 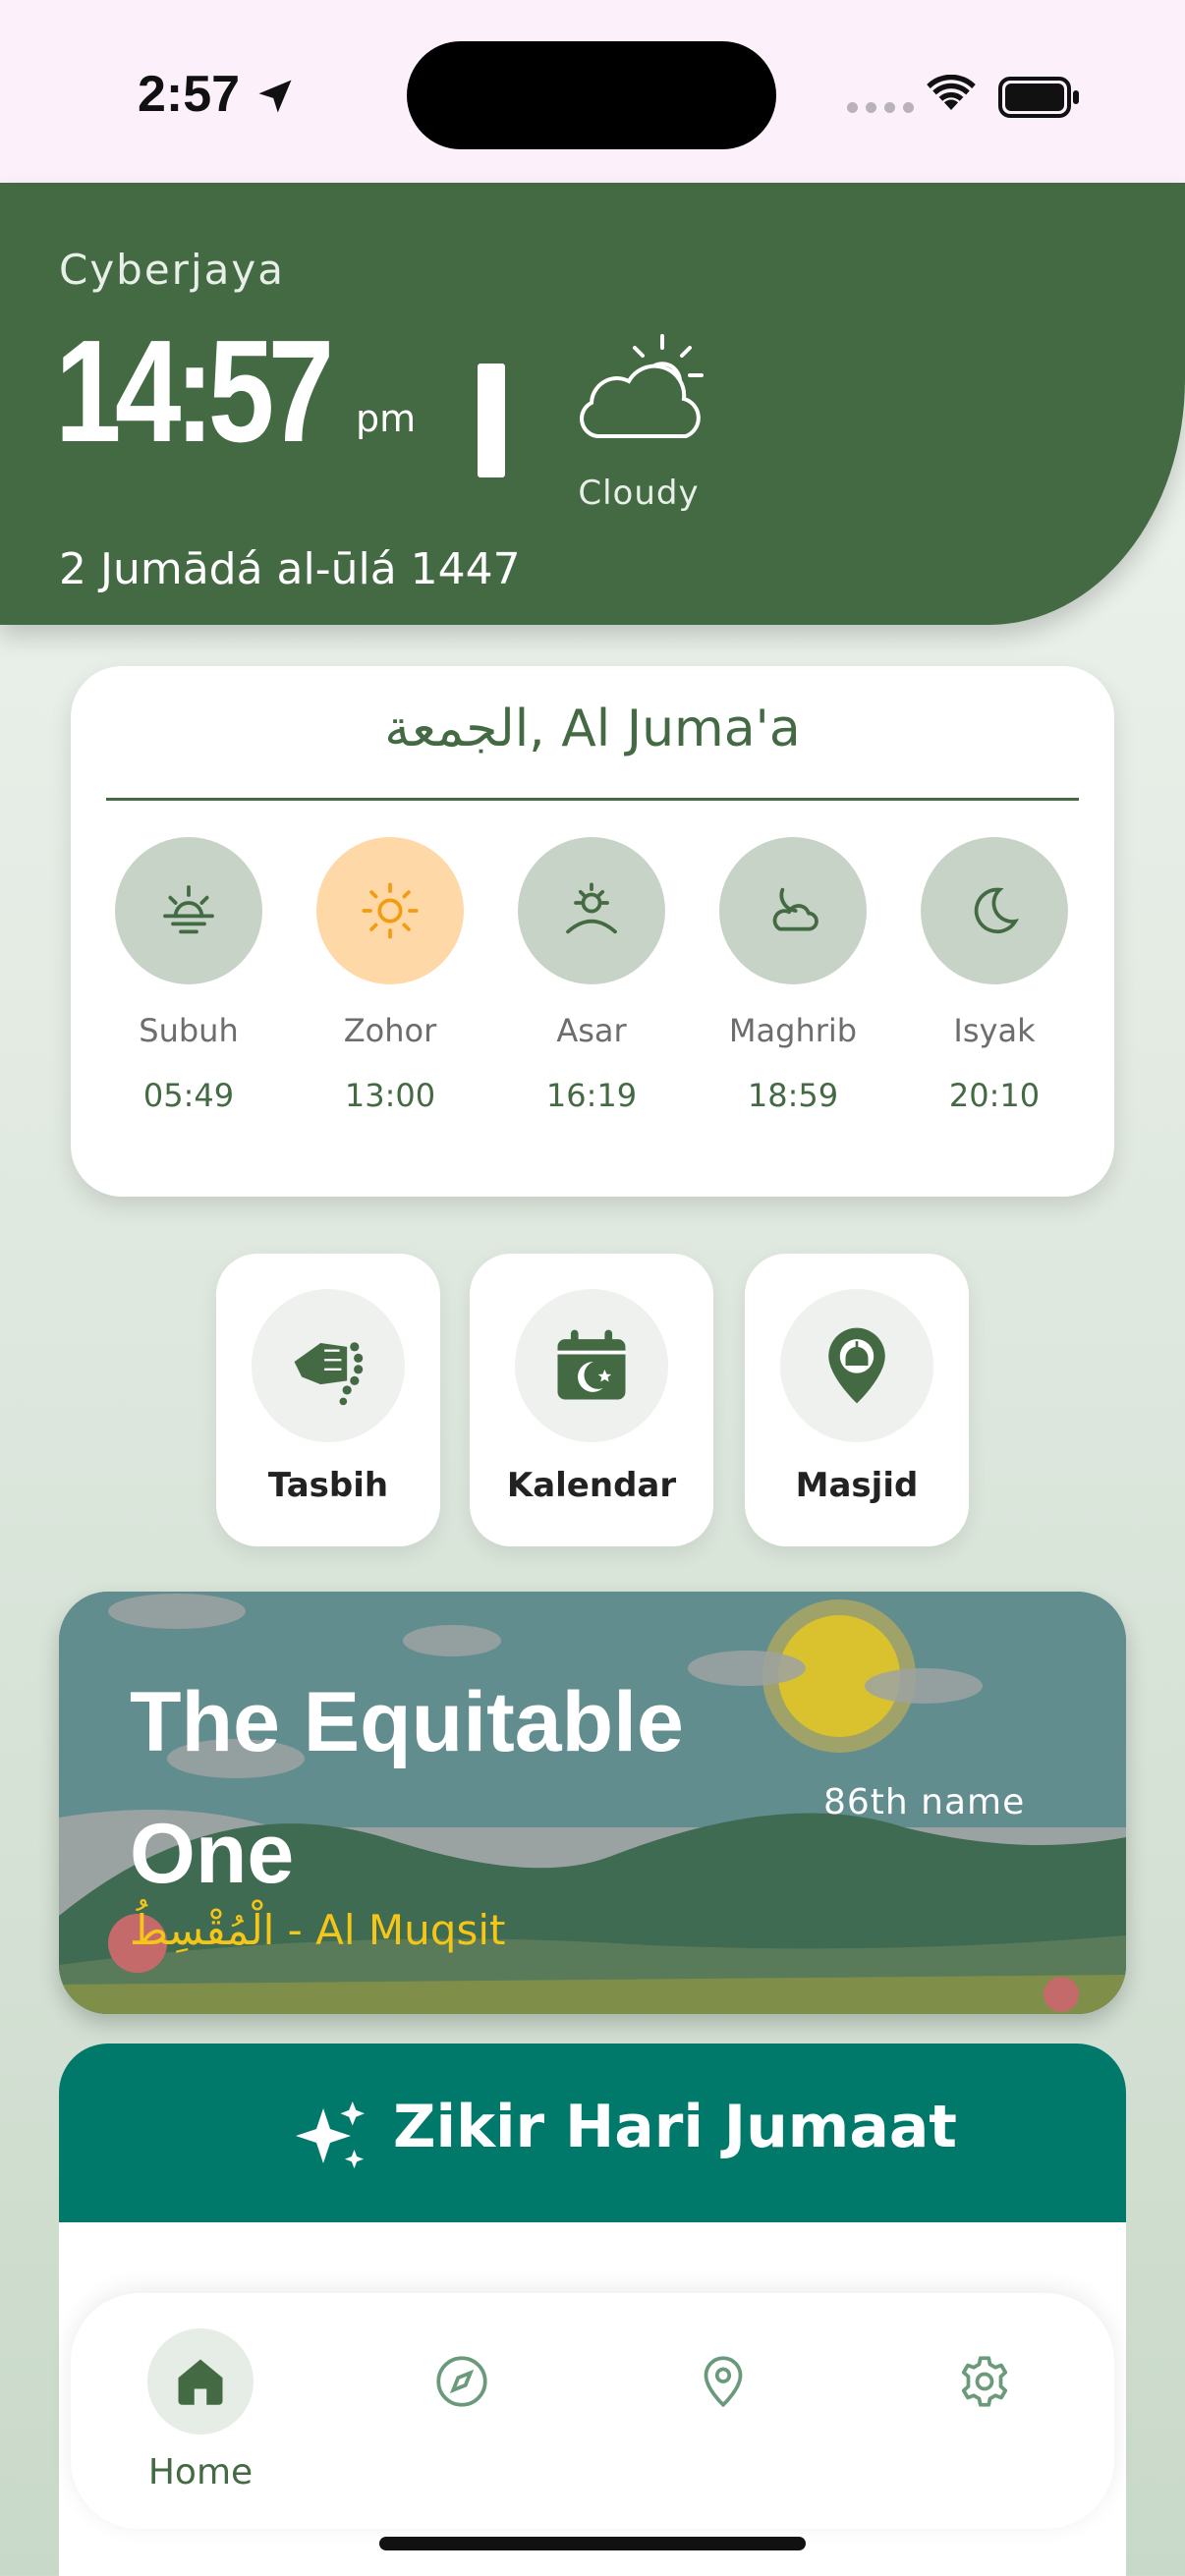 I want to click on sun-icon, so click(x=391, y=910).